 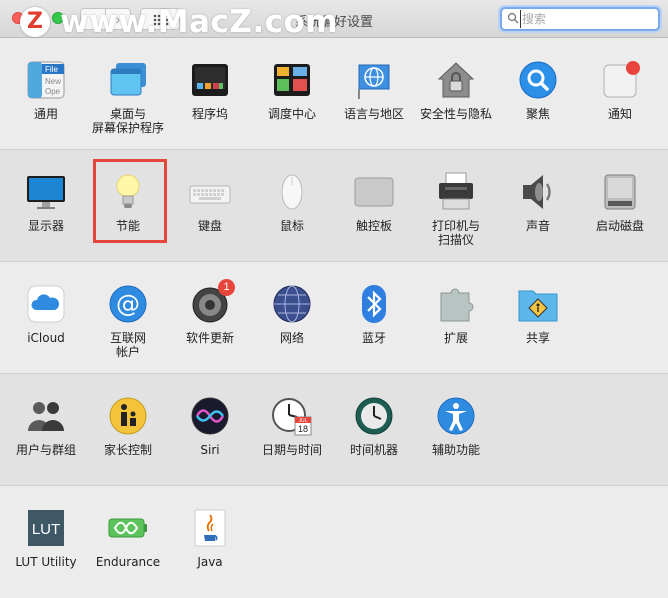 I want to click on pane-trackpad: 触控板, so click(x=374, y=202).